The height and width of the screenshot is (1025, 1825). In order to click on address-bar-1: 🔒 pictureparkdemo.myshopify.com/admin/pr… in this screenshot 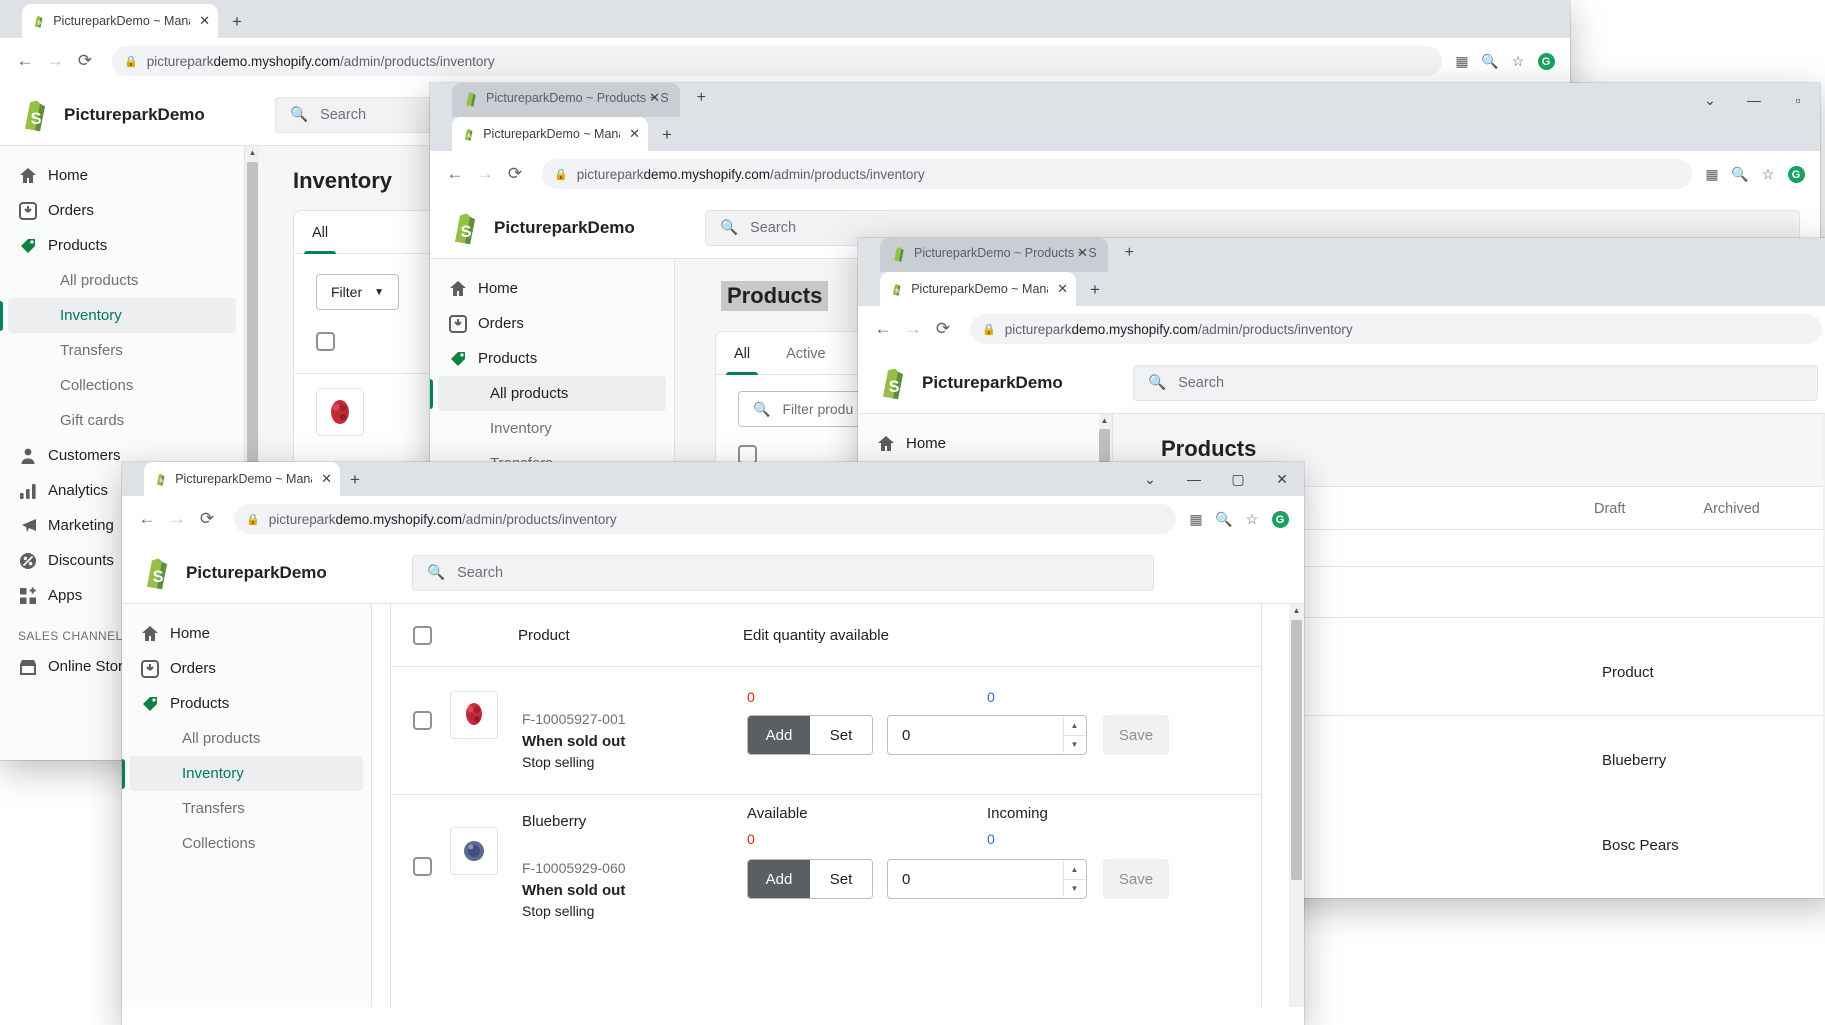, I will do `click(777, 61)`.